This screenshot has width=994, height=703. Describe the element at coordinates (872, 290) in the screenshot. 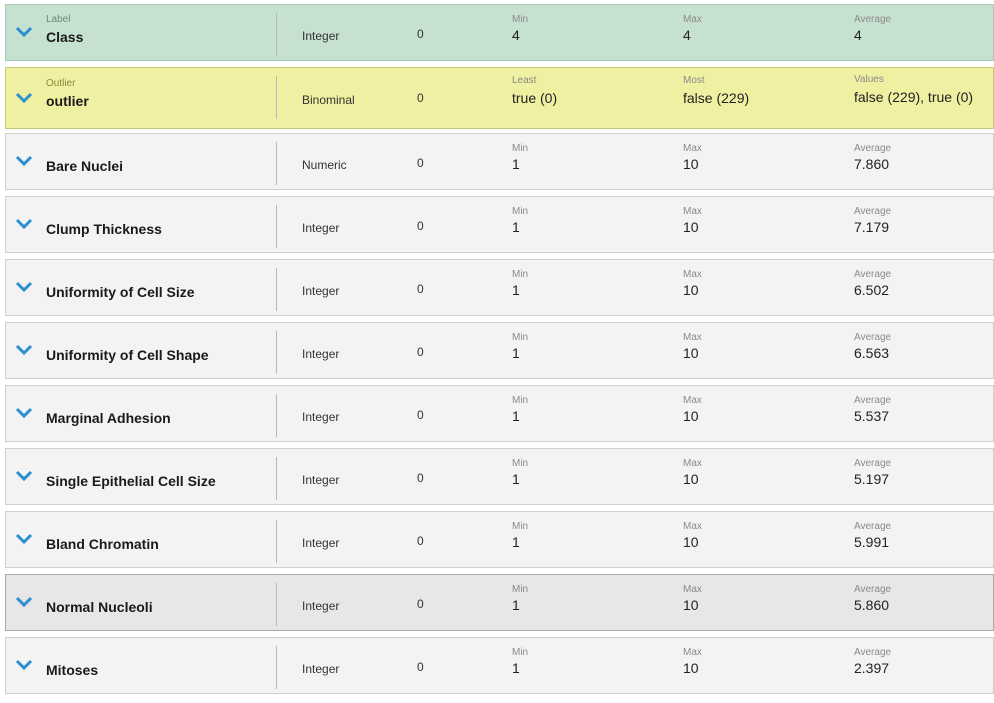

I see `stat-value: 6.502` at that location.